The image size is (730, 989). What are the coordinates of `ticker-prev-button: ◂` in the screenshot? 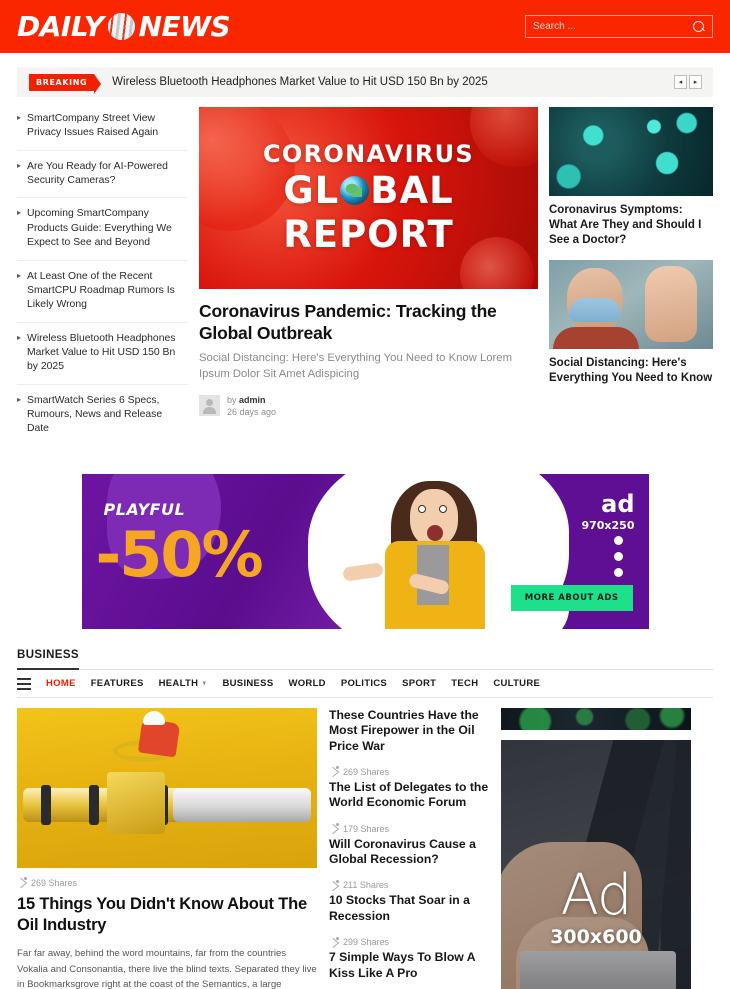 It's located at (680, 82).